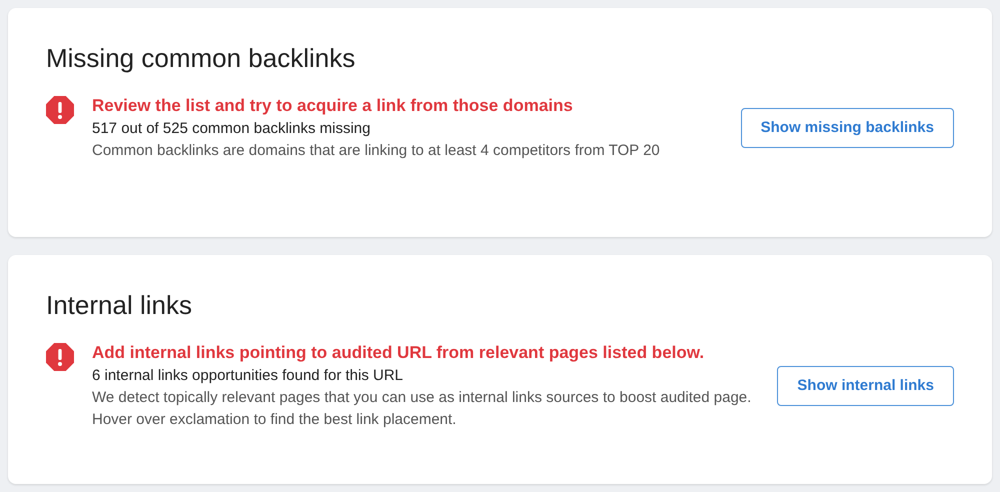 This screenshot has height=492, width=1000. I want to click on alert-headline: Review the list and try to acquire a link from those domains, so click(333, 106).